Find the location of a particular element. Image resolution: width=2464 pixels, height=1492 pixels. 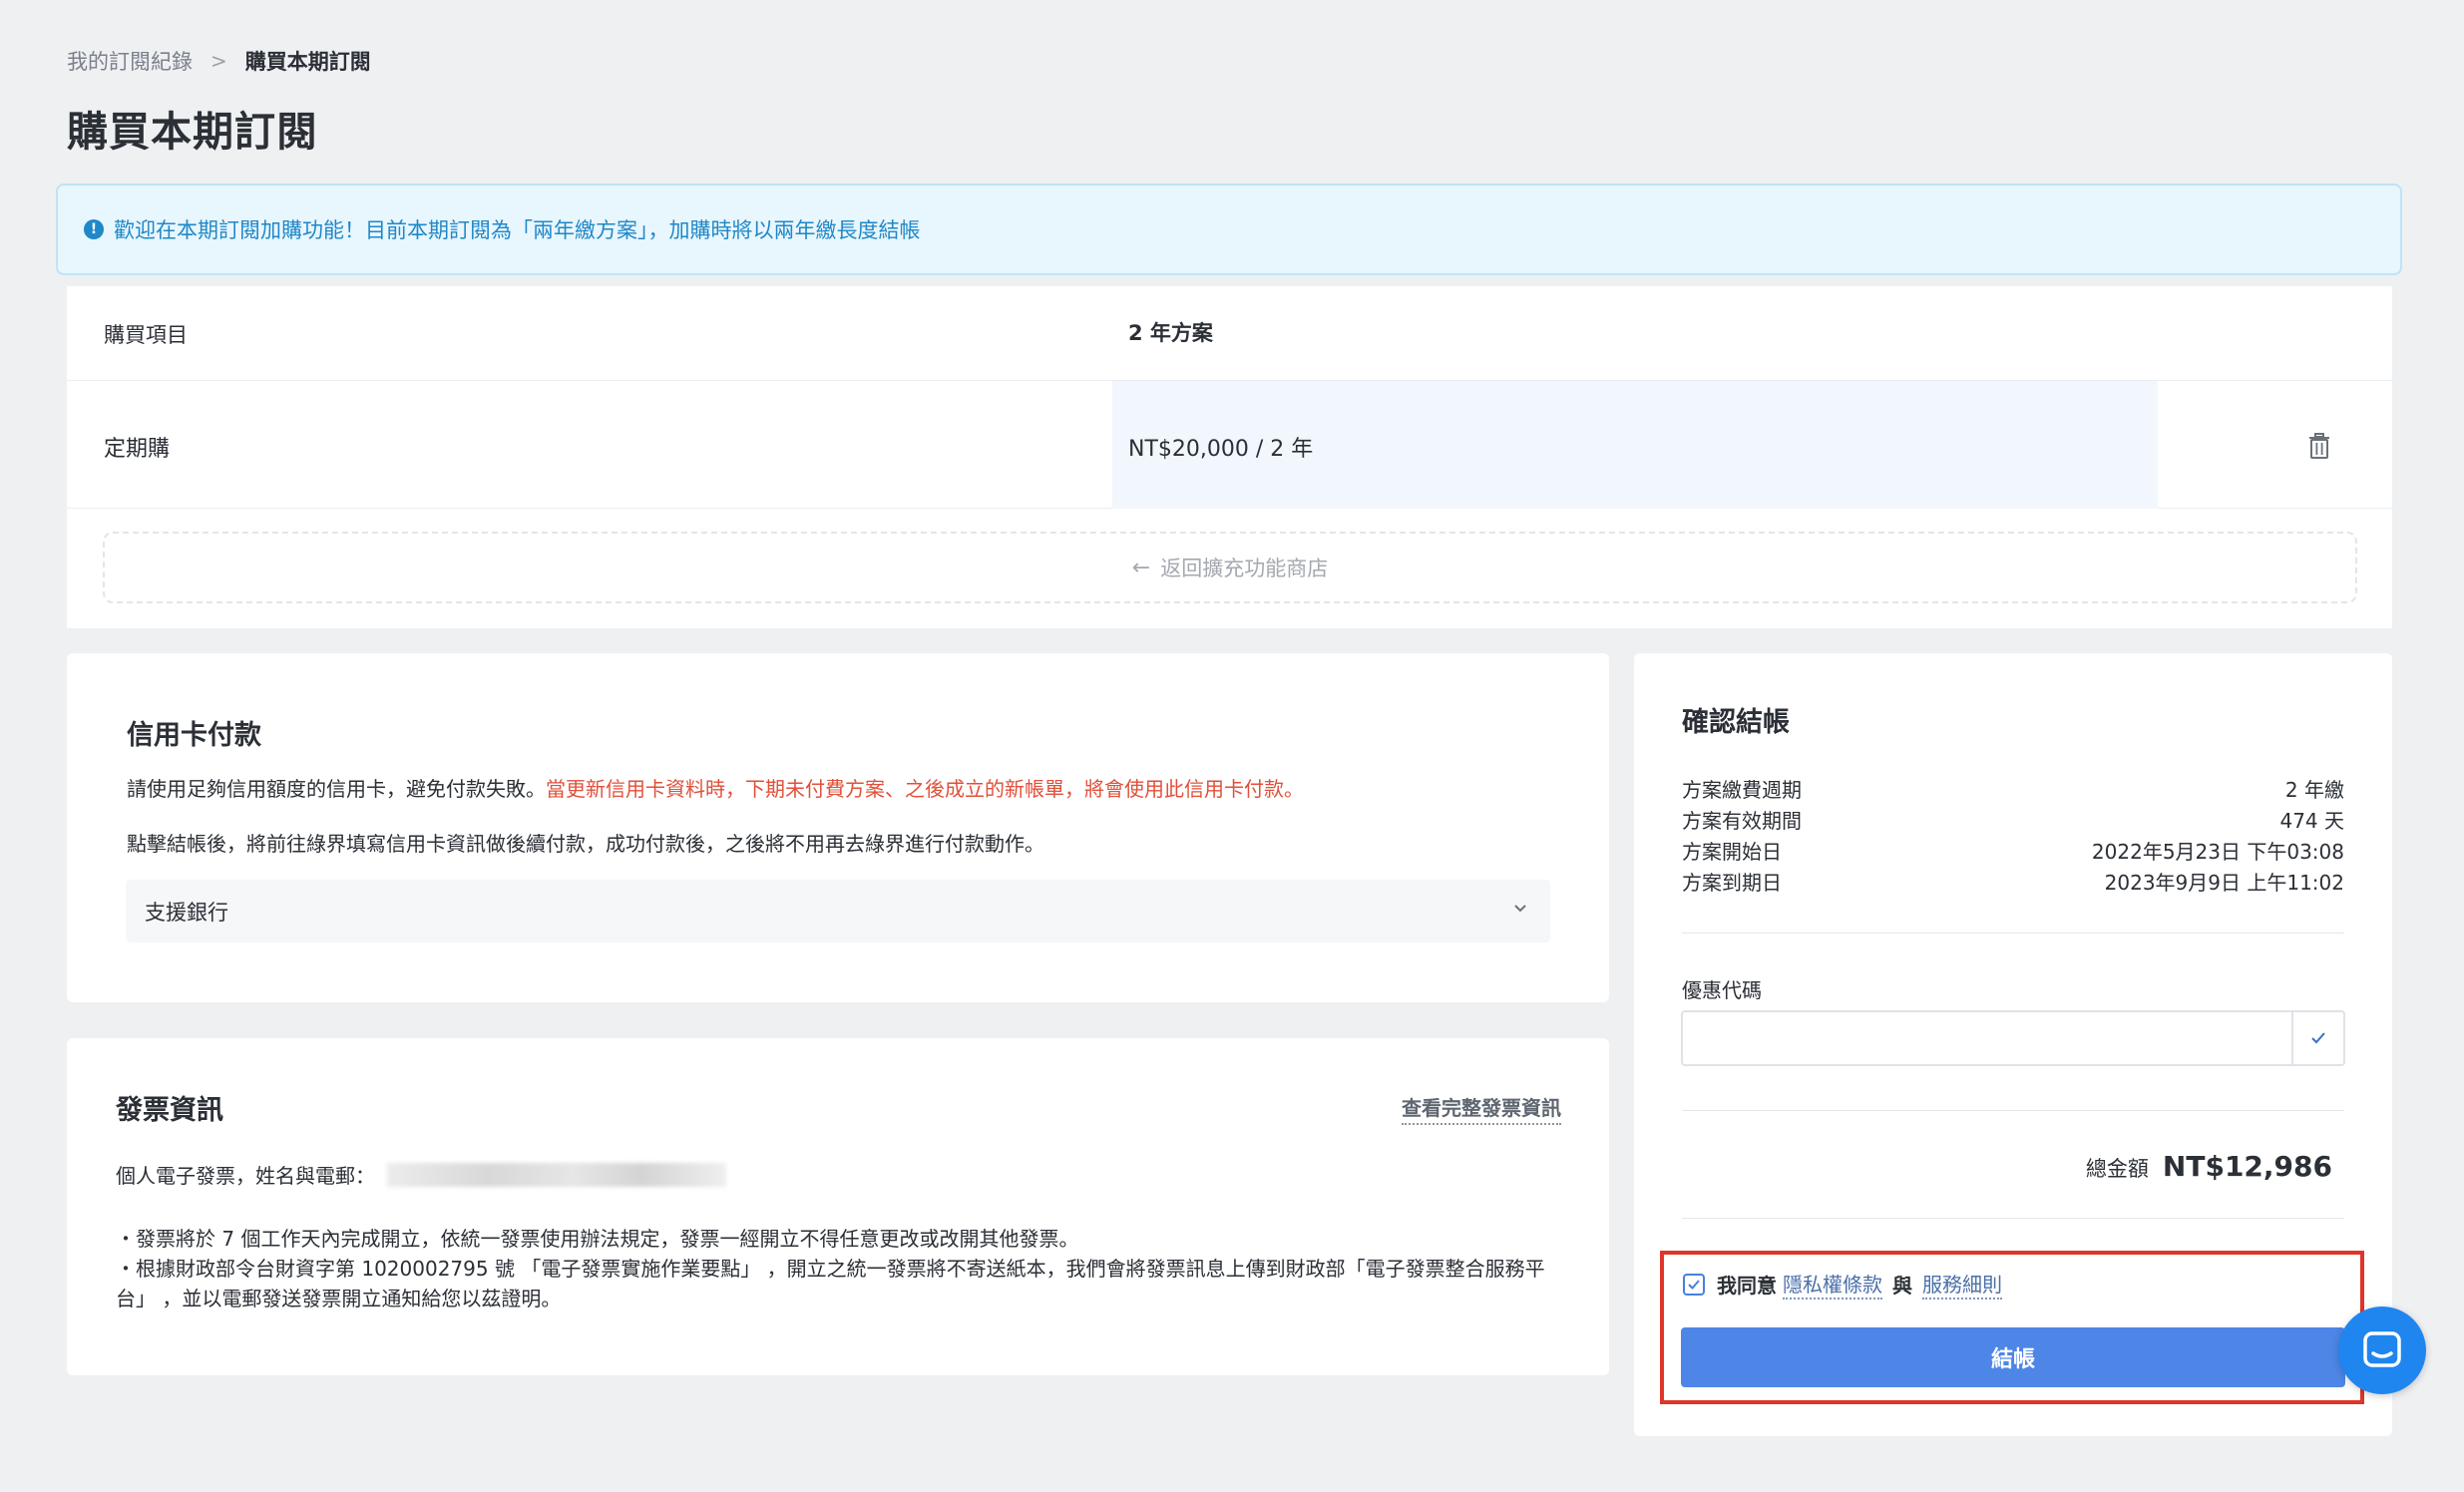

breadcrumb-current: 購買本期訂閱 is located at coordinates (307, 62).